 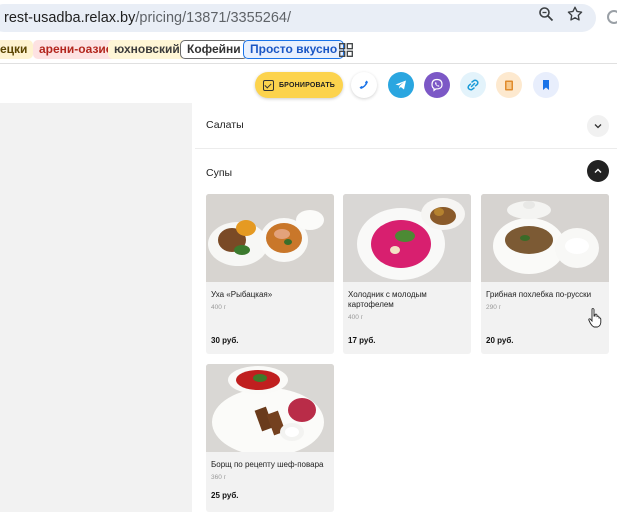 I want to click on collapse-soups-button, so click(x=598, y=171).